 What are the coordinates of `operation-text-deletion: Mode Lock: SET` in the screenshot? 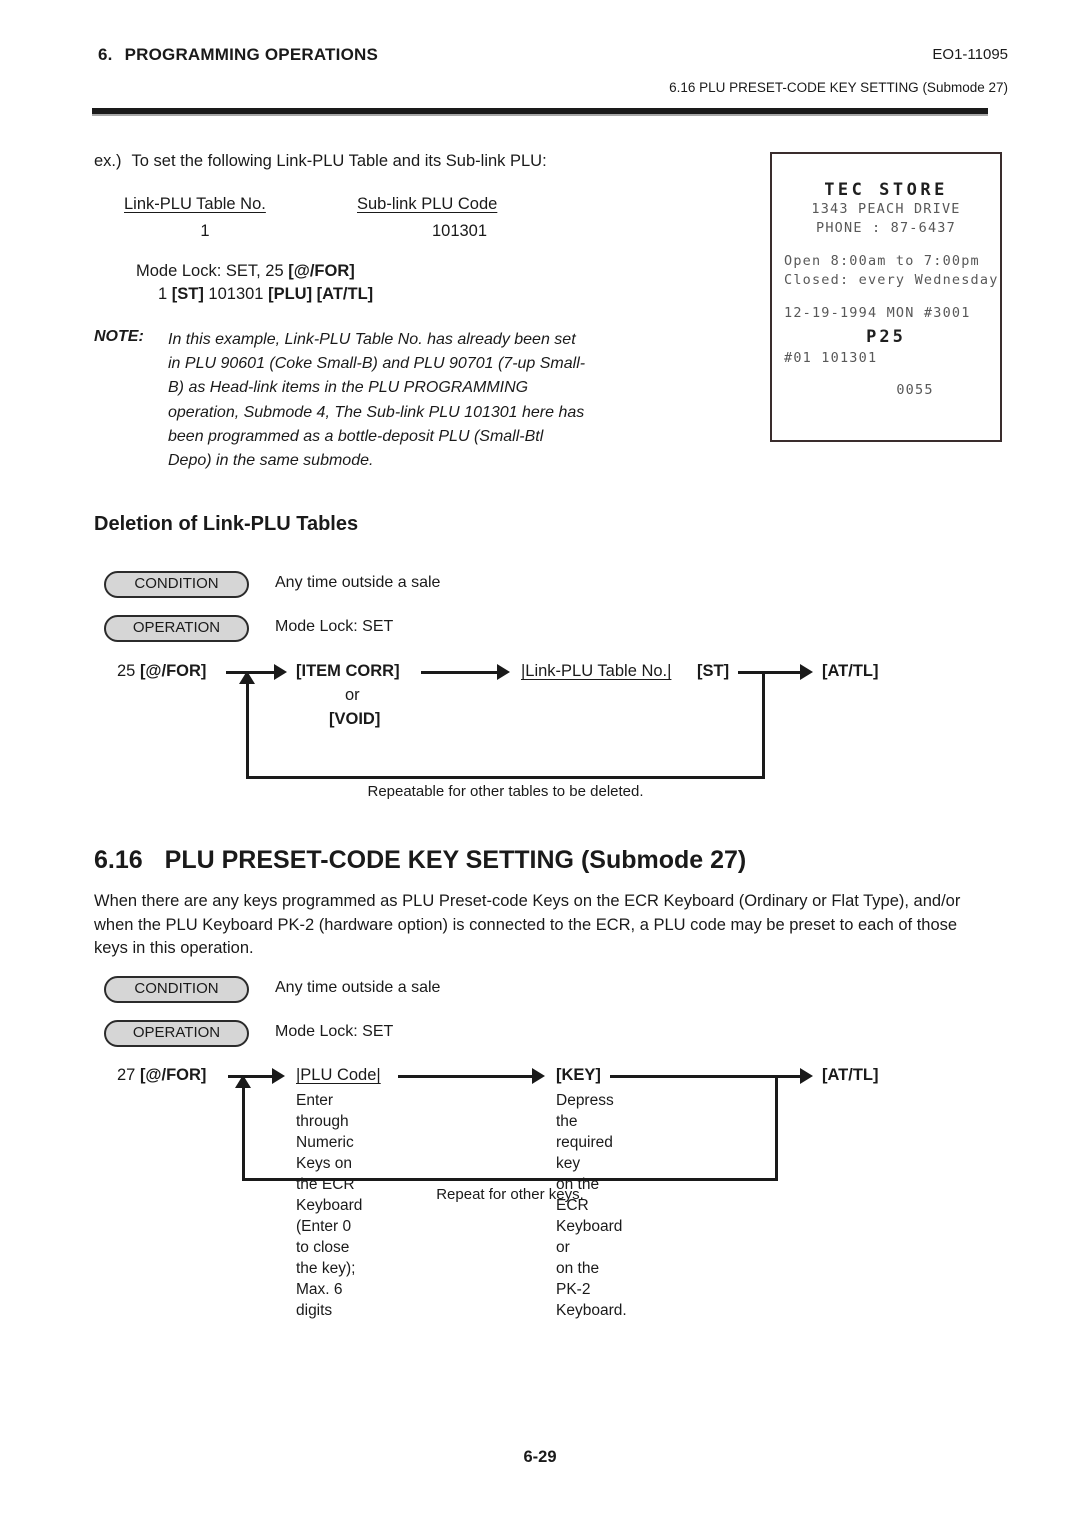 It's located at (334, 626).